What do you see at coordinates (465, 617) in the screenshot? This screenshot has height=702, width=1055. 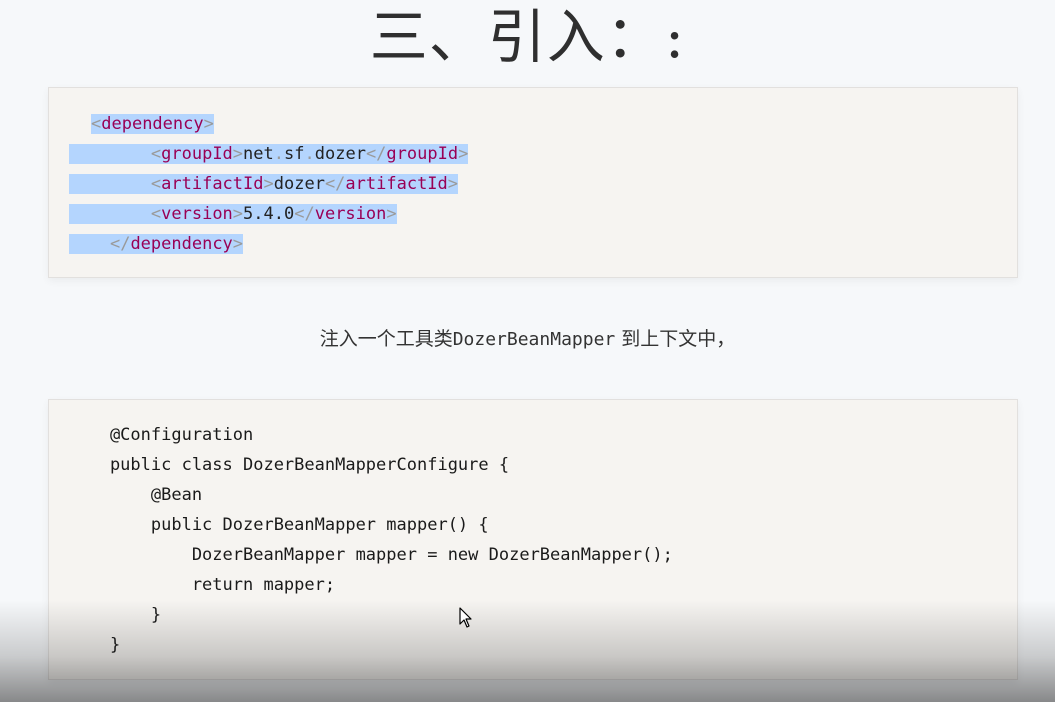 I see `mouse-pointer-icon` at bounding box center [465, 617].